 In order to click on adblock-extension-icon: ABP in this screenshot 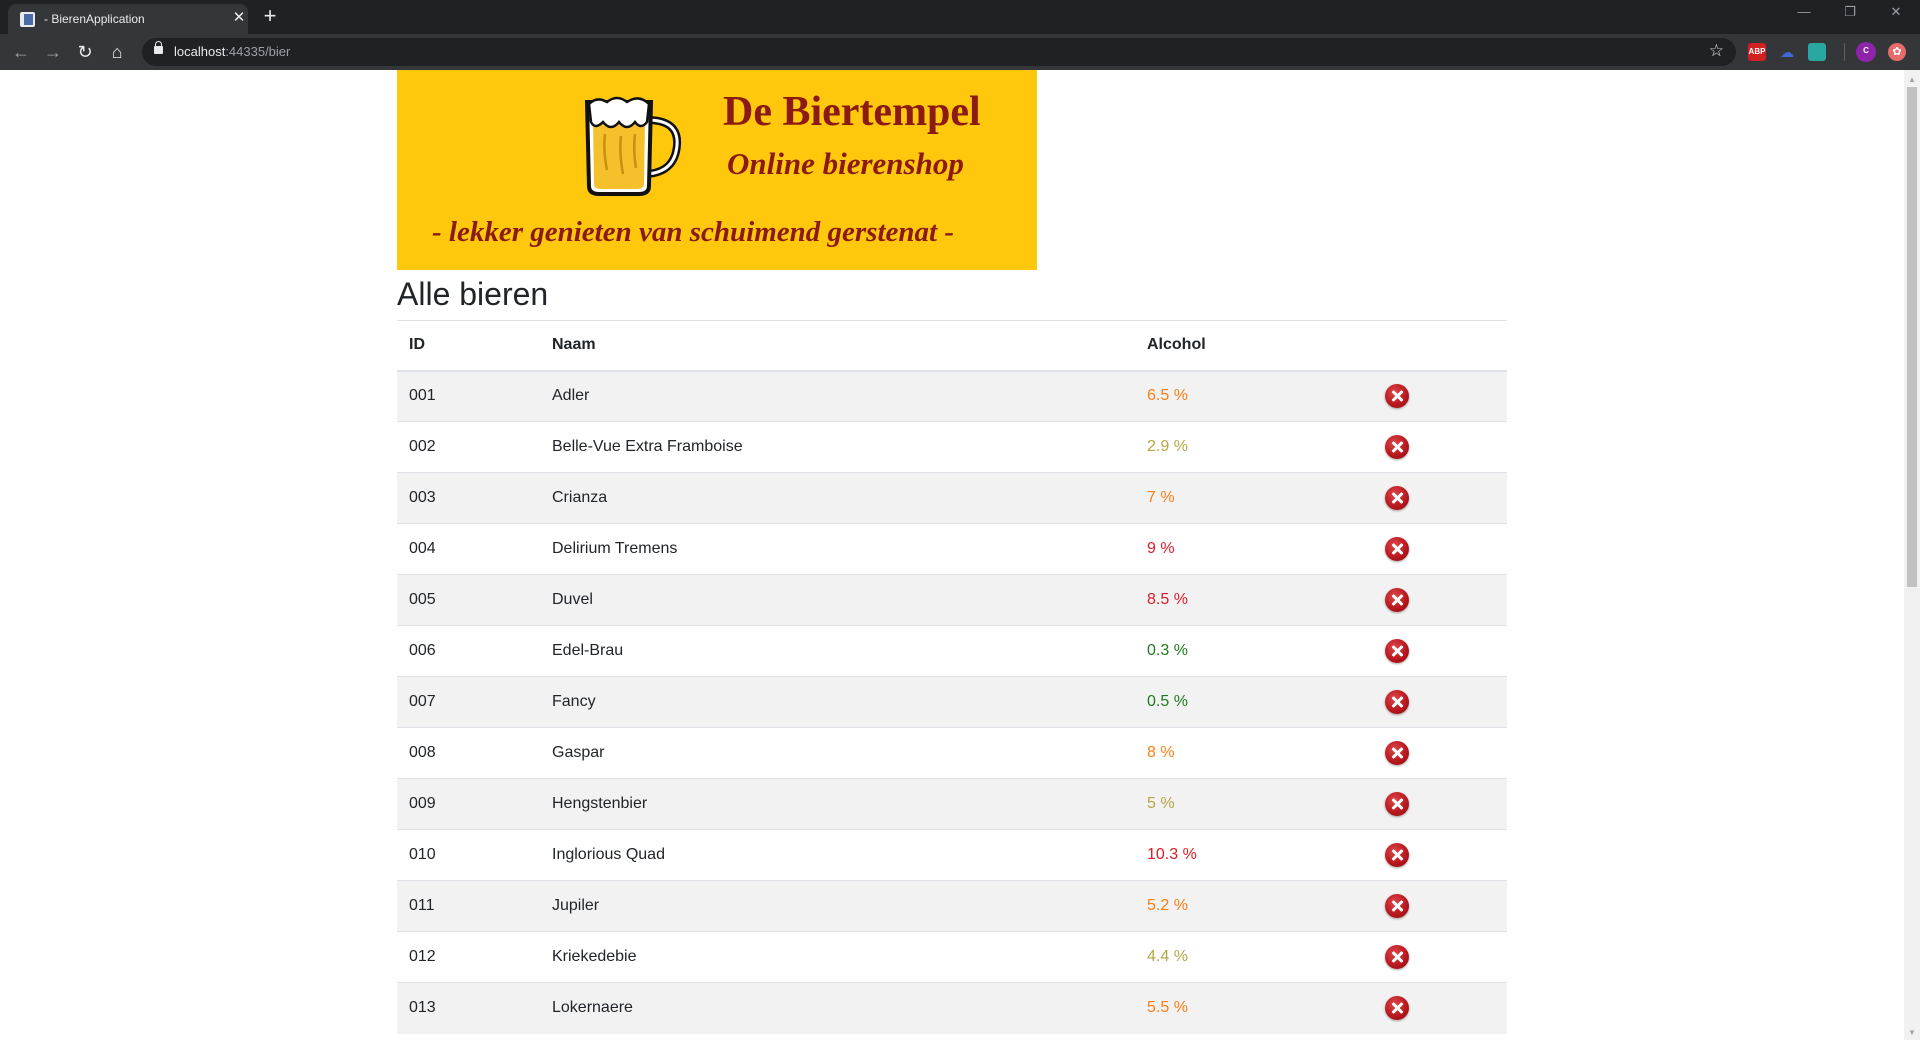, I will do `click(1757, 52)`.